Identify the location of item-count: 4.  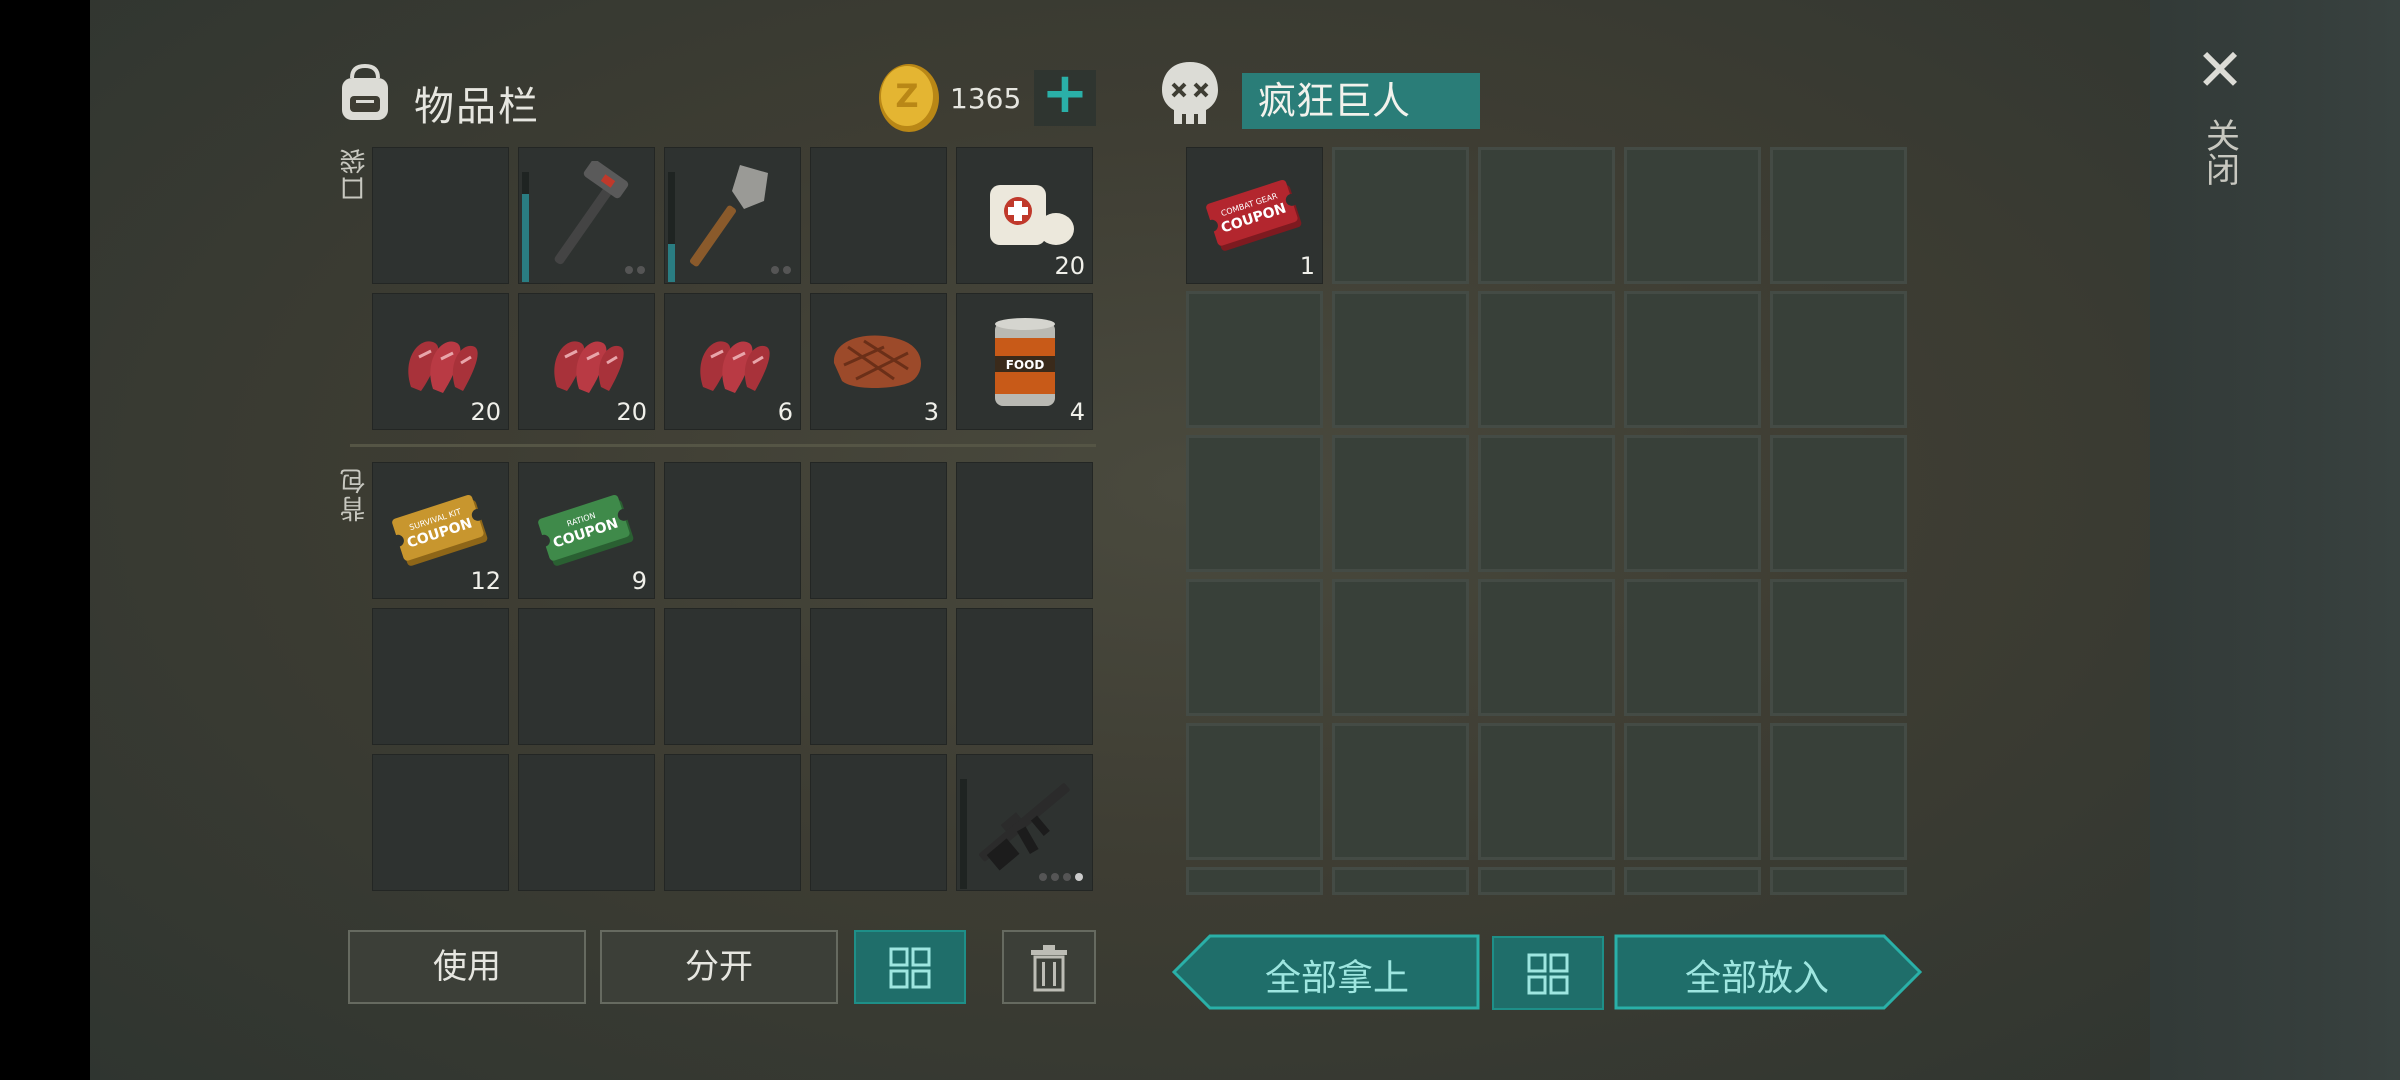
(1077, 412).